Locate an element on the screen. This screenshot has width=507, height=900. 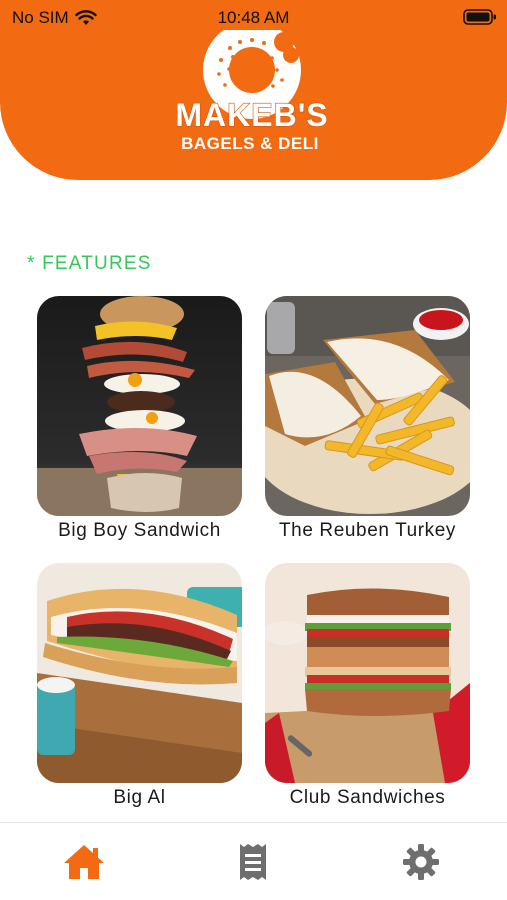
receipt-icon is located at coordinates (253, 862).